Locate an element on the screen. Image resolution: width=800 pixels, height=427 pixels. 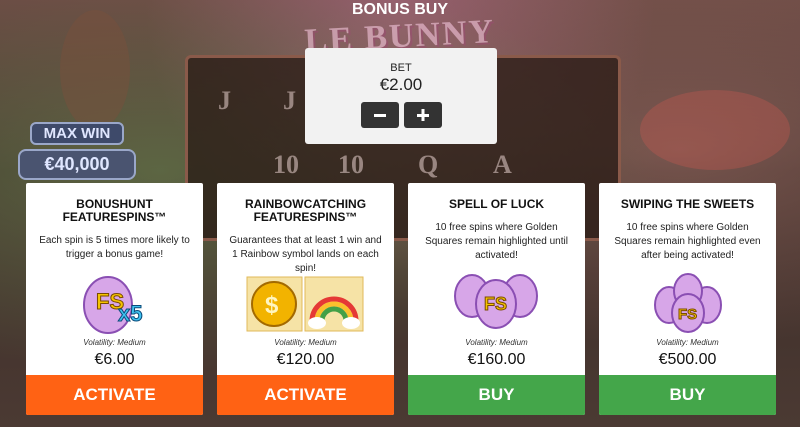
card-title-line: SPELL OF LUCK is located at coordinates (496, 204).